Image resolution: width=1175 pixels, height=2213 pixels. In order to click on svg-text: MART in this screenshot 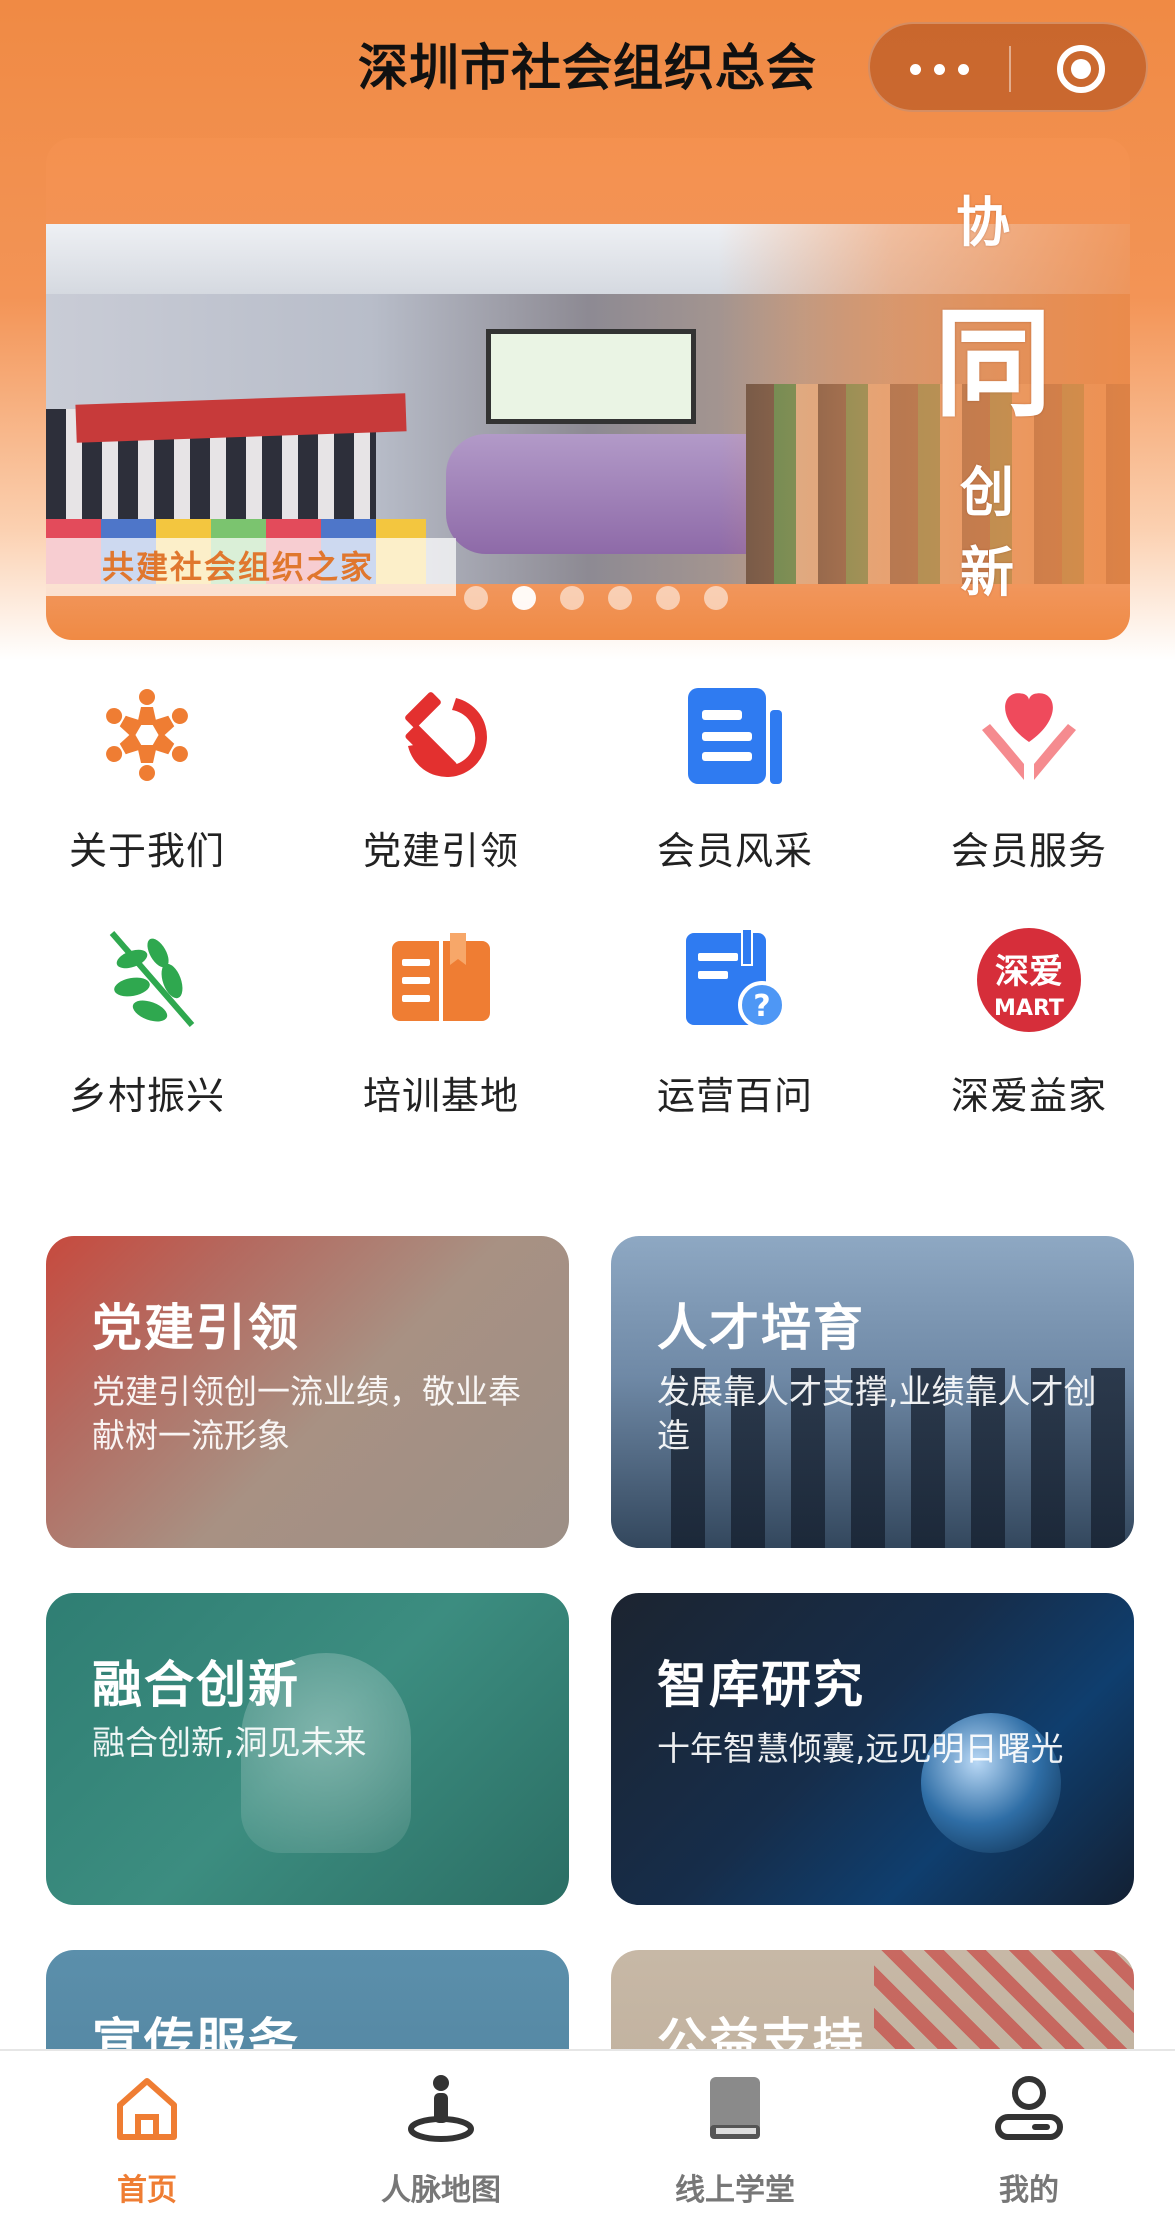, I will do `click(1029, 1008)`.